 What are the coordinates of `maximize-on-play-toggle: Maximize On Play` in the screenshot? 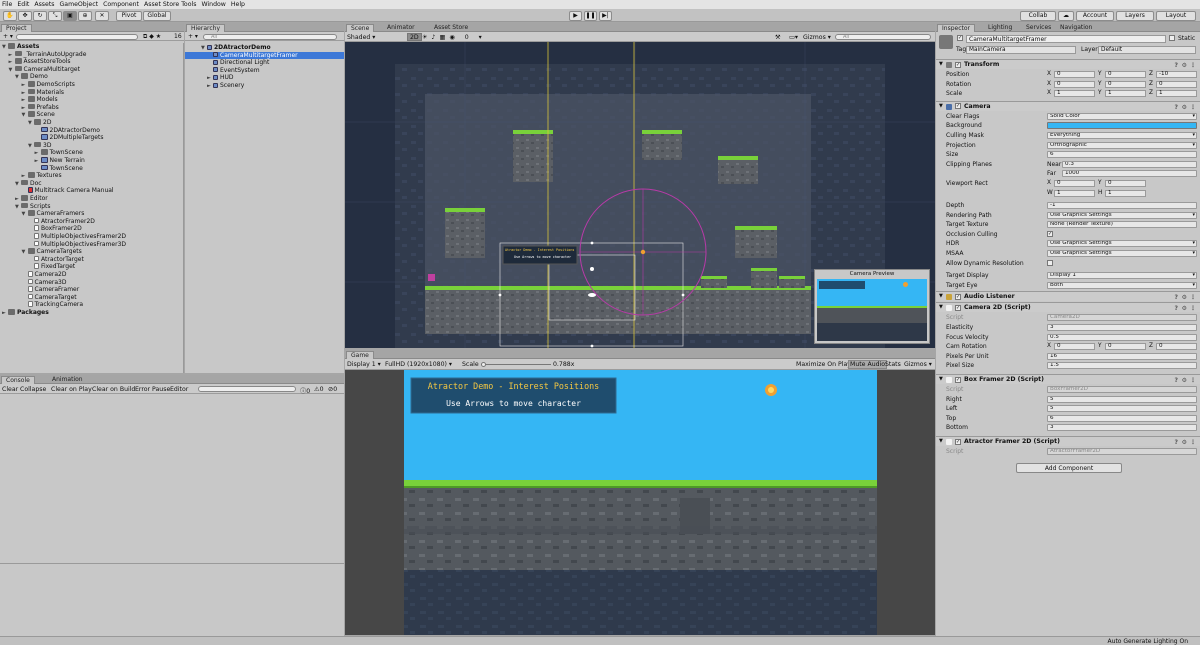 It's located at (823, 364).